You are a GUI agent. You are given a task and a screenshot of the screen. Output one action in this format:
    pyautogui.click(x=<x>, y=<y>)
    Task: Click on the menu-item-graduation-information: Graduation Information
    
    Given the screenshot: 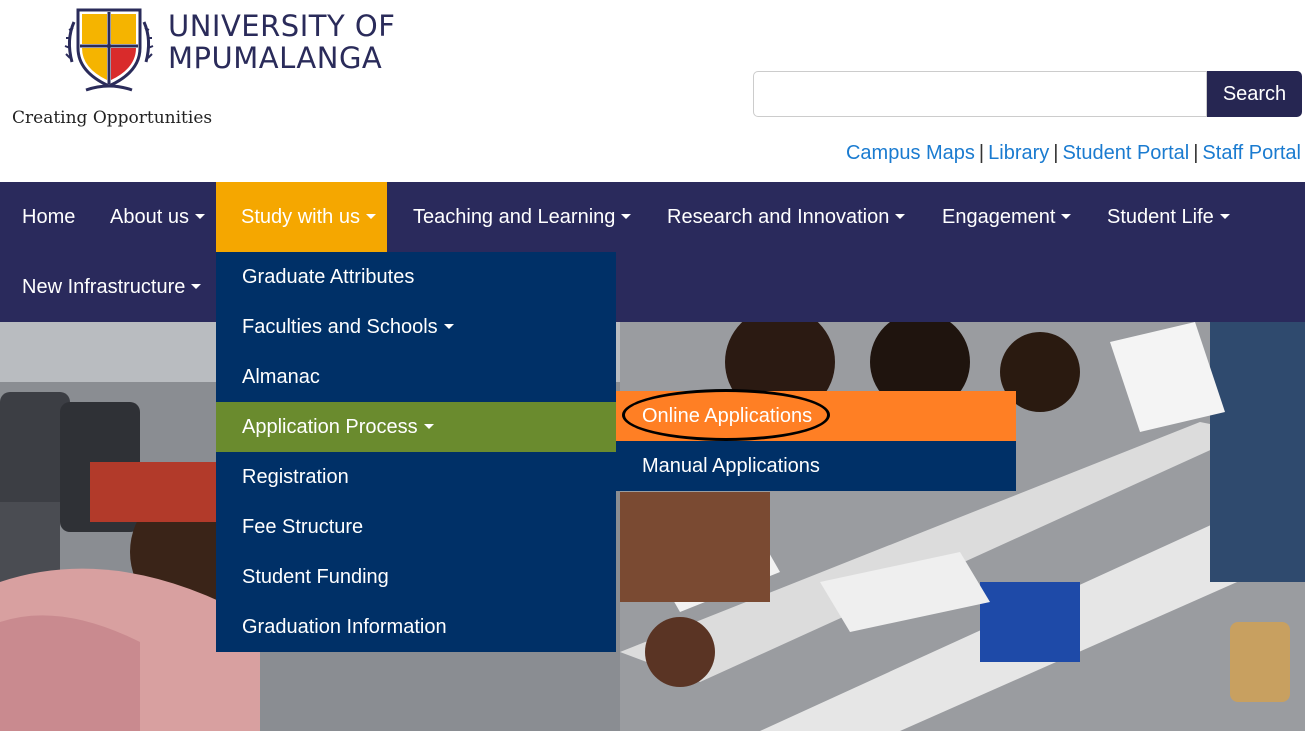 What is the action you would take?
    pyautogui.click(x=416, y=627)
    